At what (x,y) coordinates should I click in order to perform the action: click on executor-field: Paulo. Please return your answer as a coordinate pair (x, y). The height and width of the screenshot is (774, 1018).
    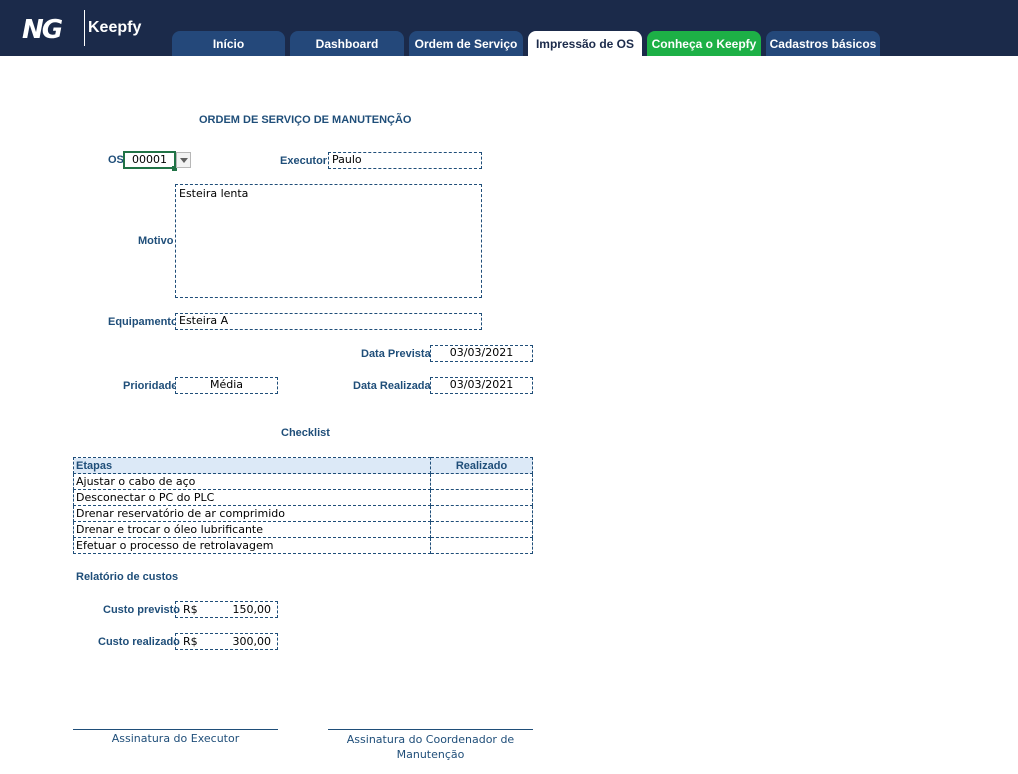
    Looking at the image, I should click on (405, 160).